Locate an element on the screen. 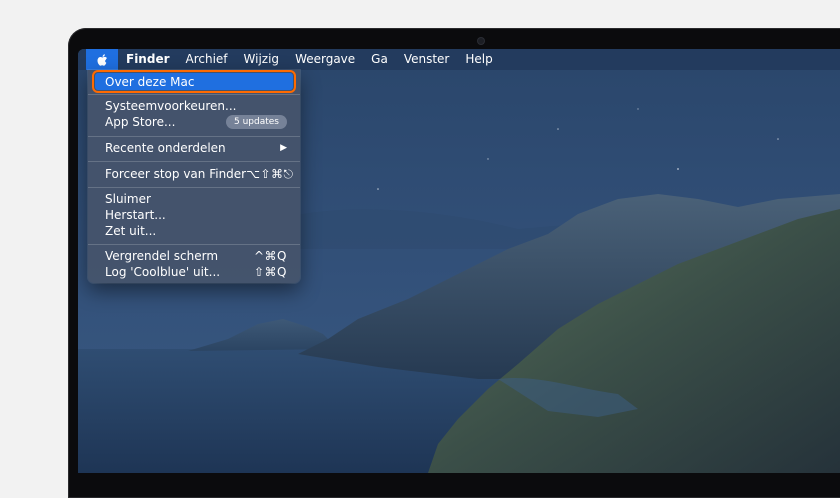 Image resolution: width=840 pixels, height=498 pixels. menubar-venster: Venster is located at coordinates (427, 59).